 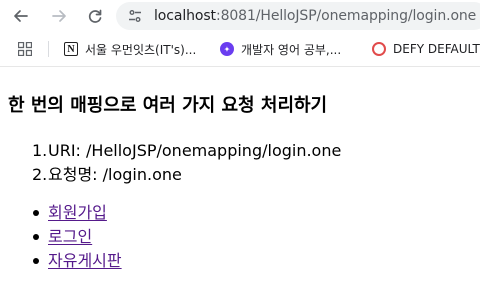 I want to click on site-info-icon, so click(x=135, y=16).